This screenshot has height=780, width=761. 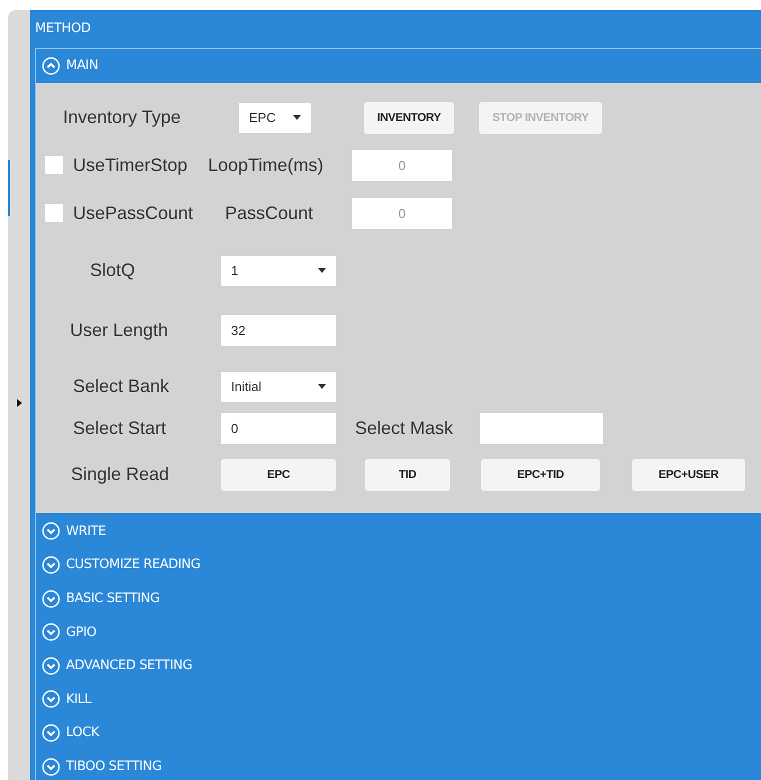 I want to click on checkbox-label: UseTimerStop, so click(x=130, y=165).